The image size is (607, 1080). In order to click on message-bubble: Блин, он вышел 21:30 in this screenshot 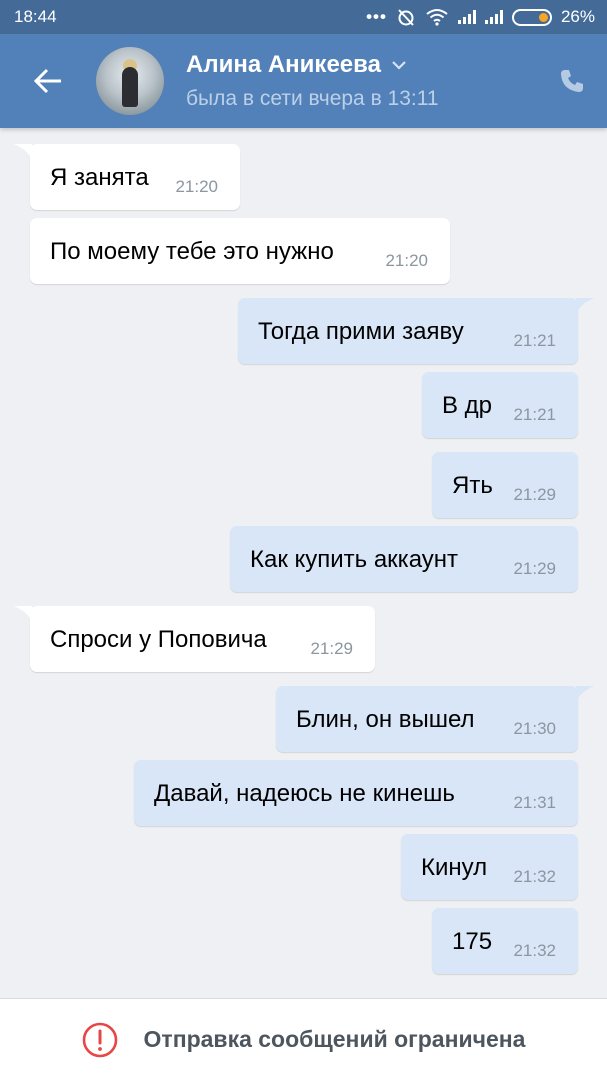, I will do `click(427, 719)`.